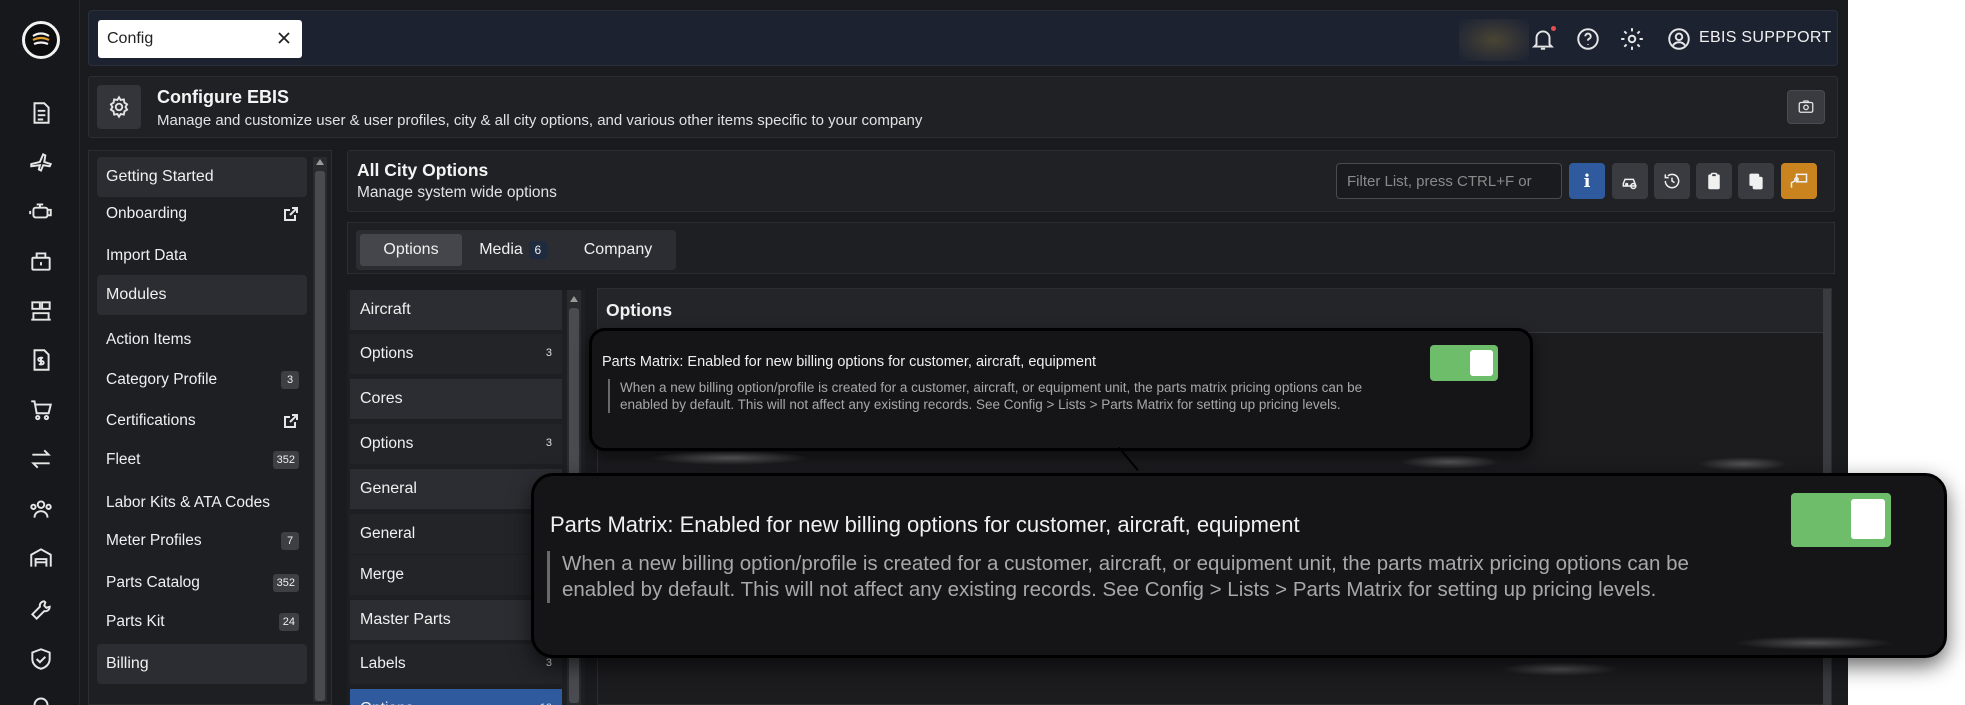 Image resolution: width=1965 pixels, height=705 pixels. I want to click on tab-options-label: Options, so click(411, 249).